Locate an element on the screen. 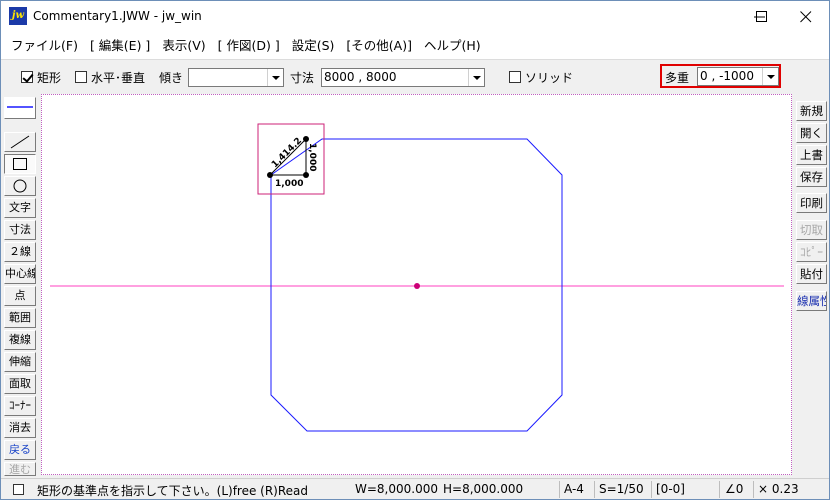  menu-file: ファイル(F) is located at coordinates (44, 45).